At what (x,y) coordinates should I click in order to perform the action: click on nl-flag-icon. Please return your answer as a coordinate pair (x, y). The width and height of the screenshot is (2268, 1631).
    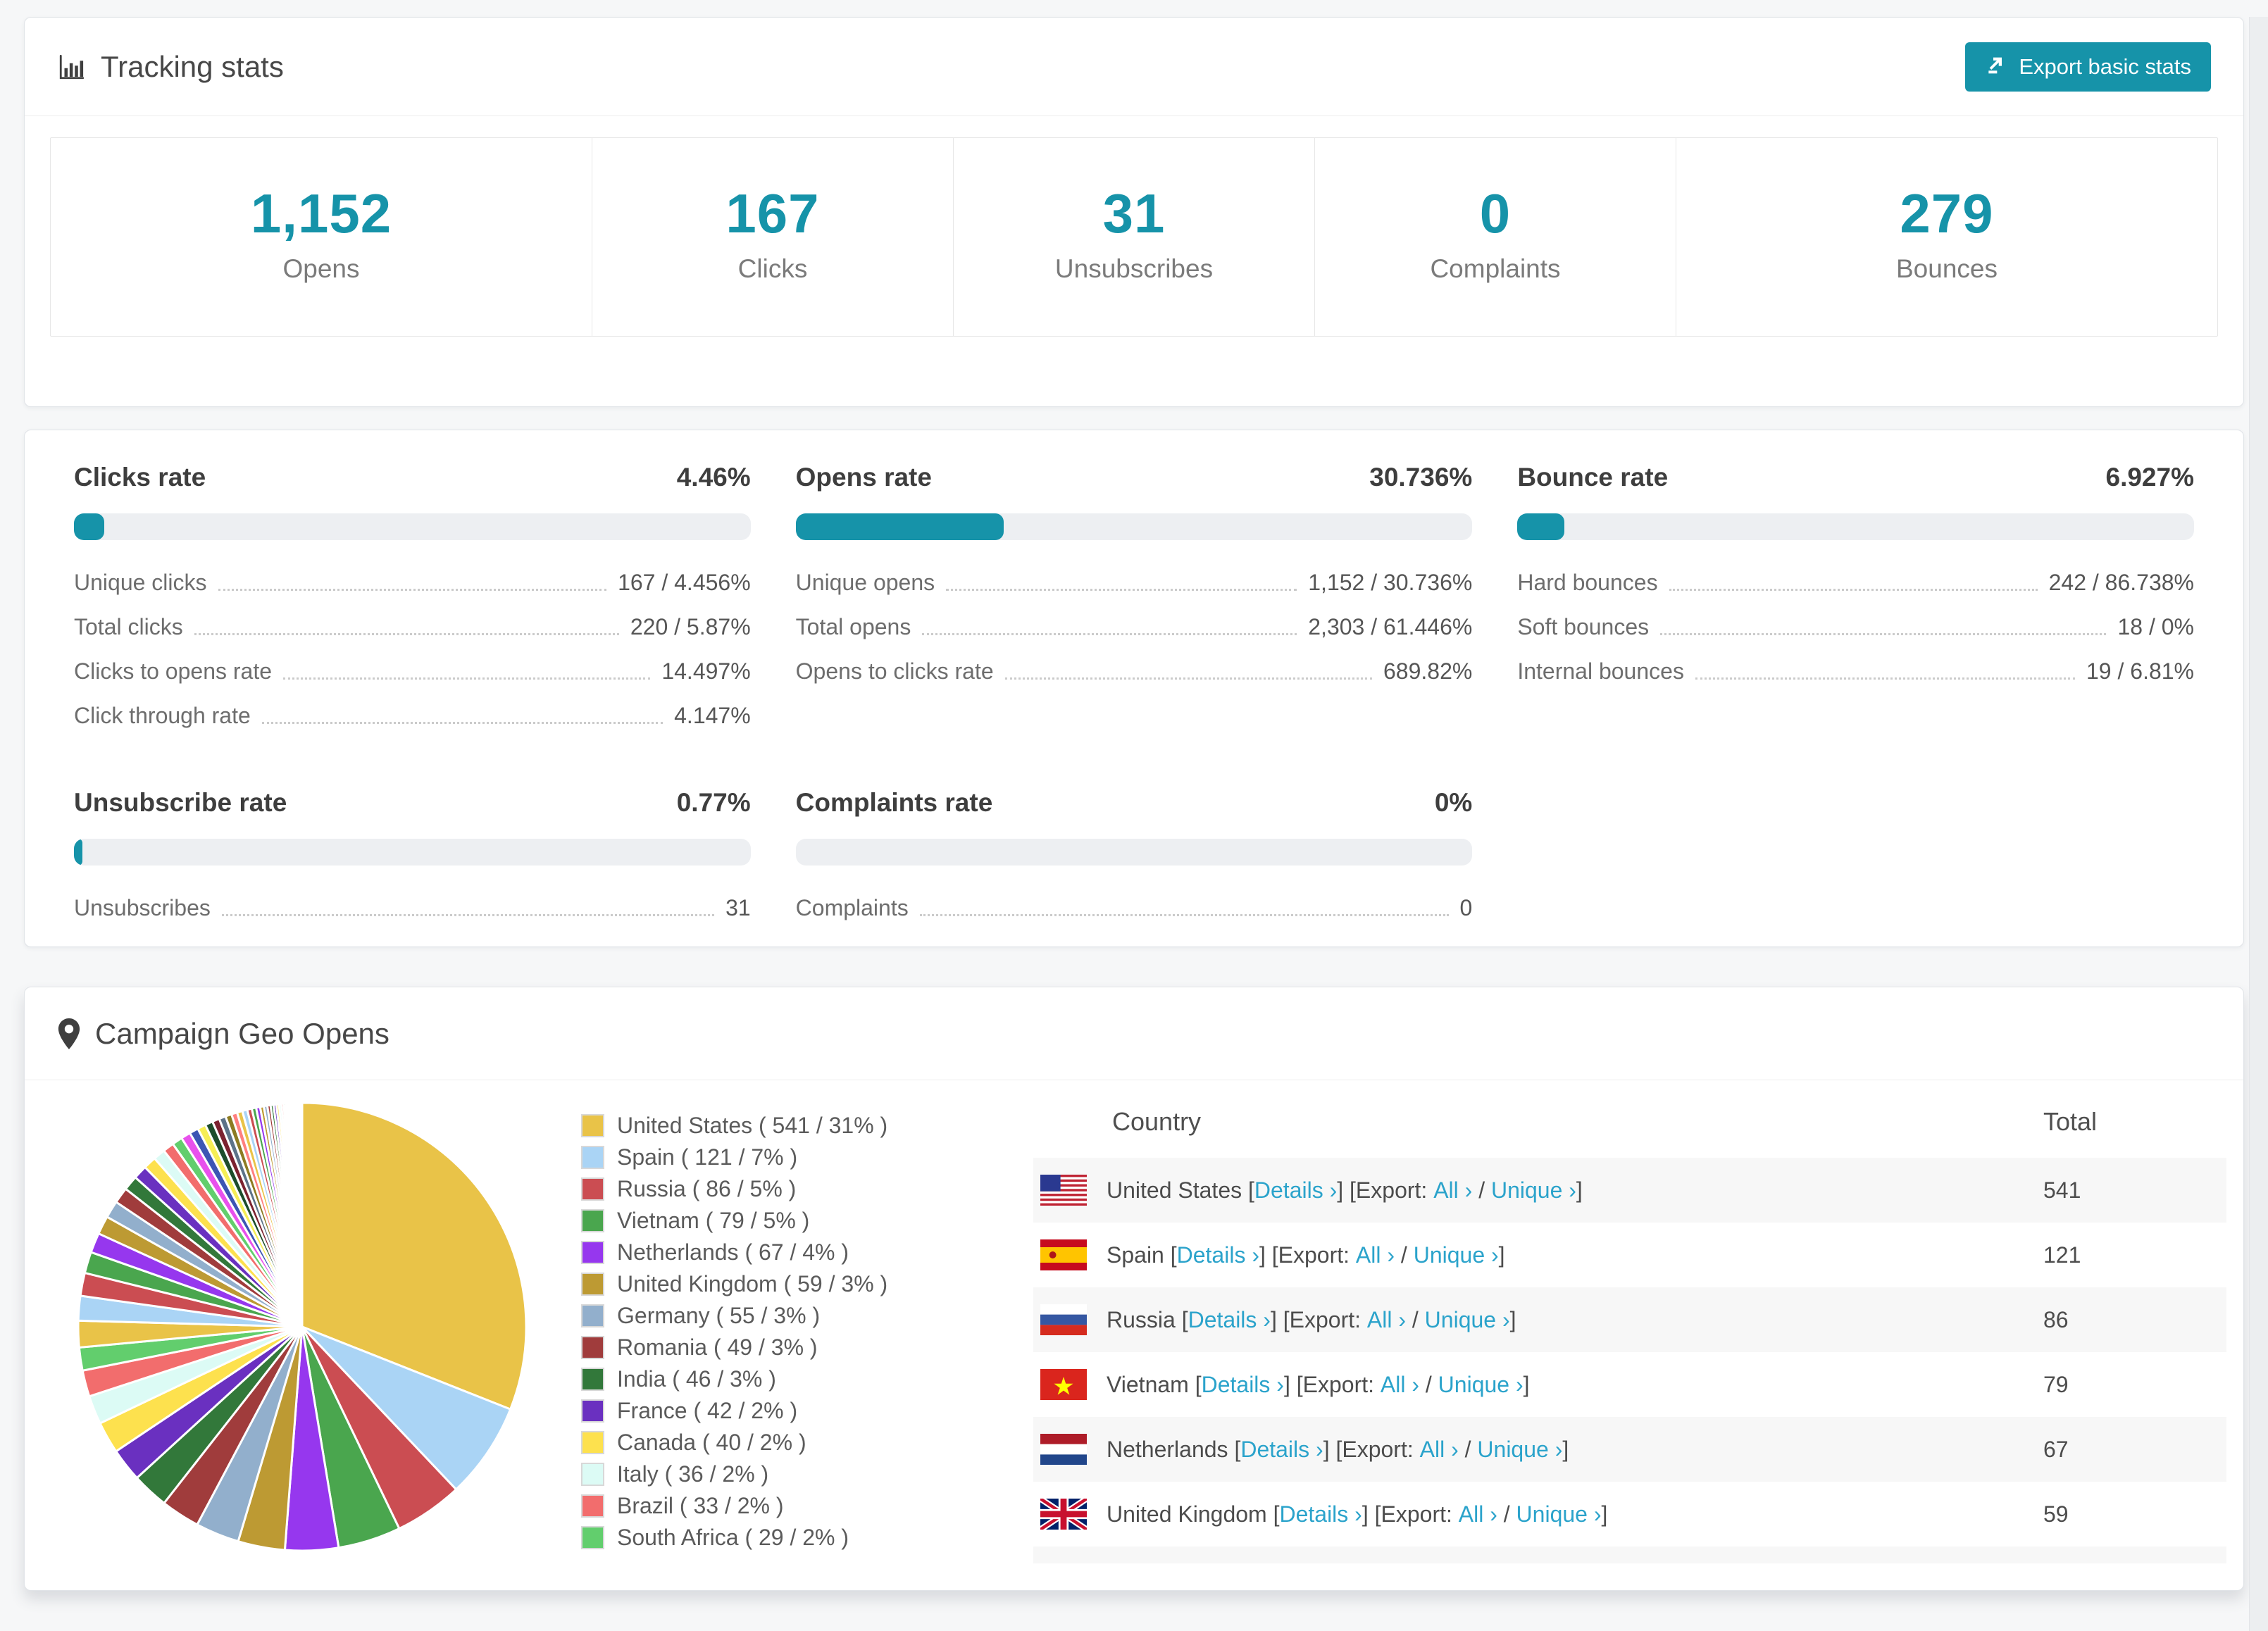
    Looking at the image, I should click on (1063, 1449).